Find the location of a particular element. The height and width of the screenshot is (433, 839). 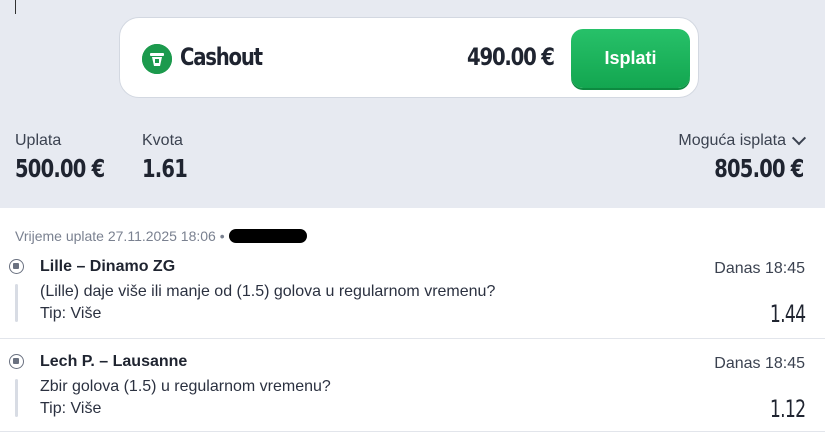

match-title: Lille – Dinamo ZG is located at coordinates (108, 266).